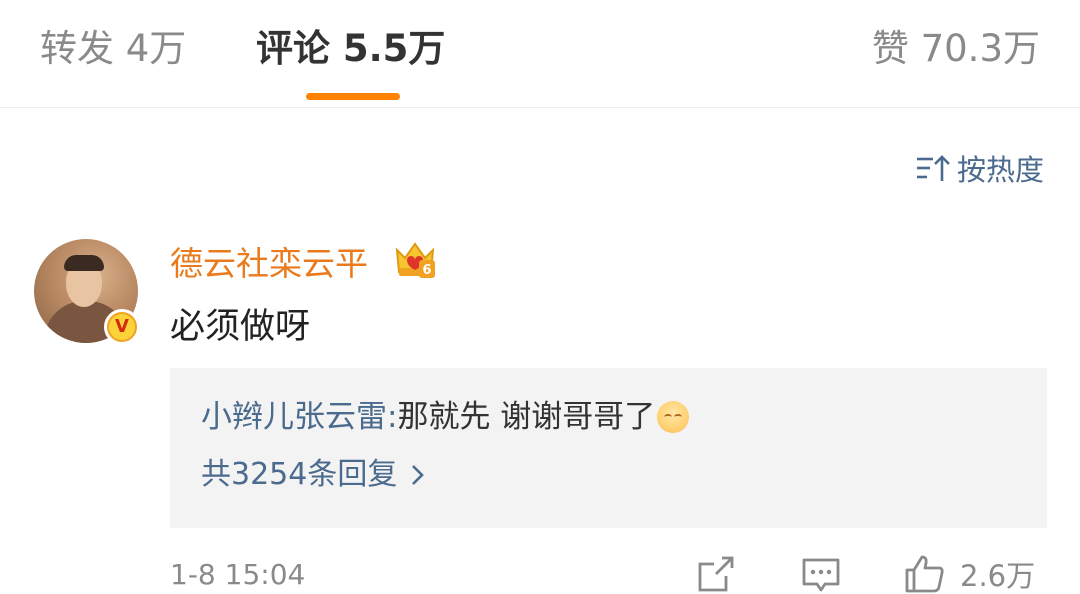 The width and height of the screenshot is (1080, 594). I want to click on verified-badge-label: V, so click(122, 327).